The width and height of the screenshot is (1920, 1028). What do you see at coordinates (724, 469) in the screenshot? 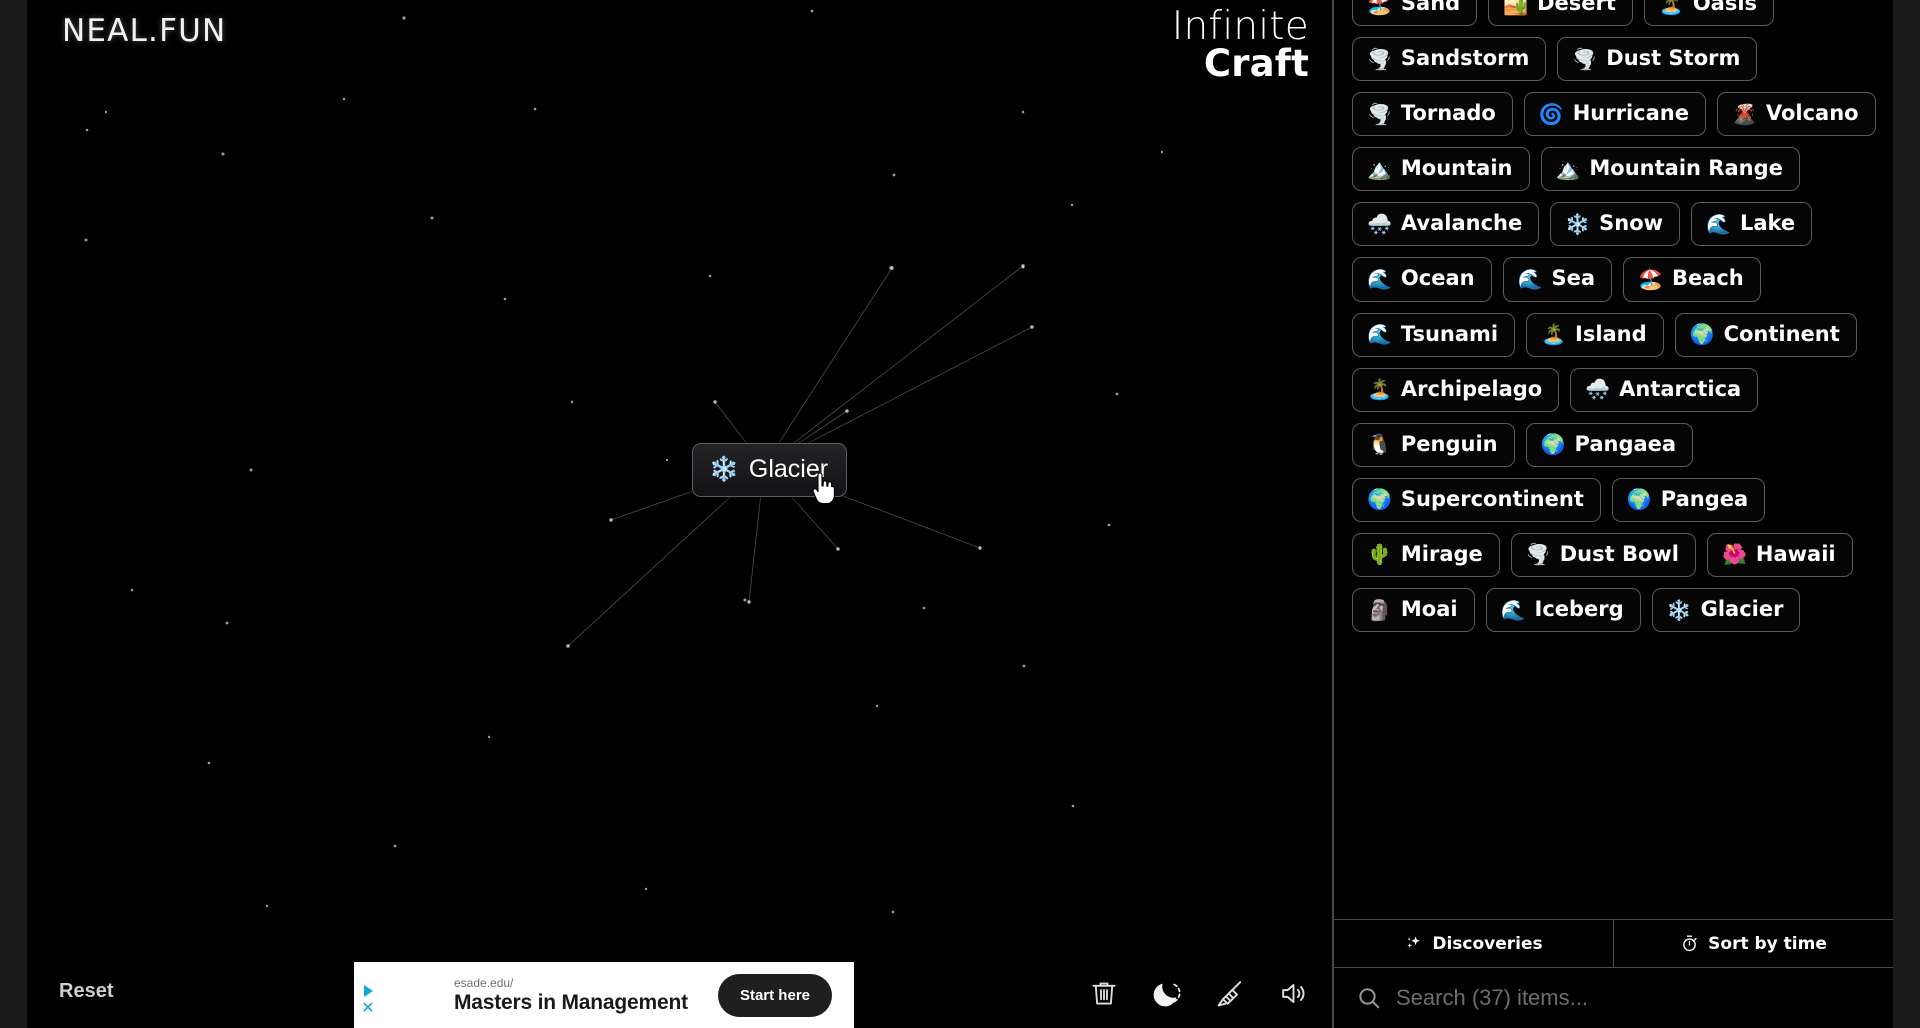
I see `snowflake-icon: ❄️` at bounding box center [724, 469].